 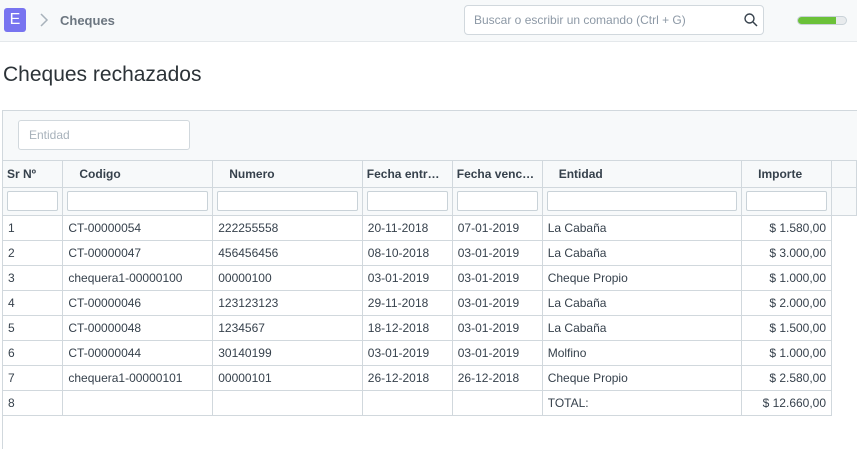 What do you see at coordinates (287, 303) in the screenshot?
I see `cell-numero: 123123123` at bounding box center [287, 303].